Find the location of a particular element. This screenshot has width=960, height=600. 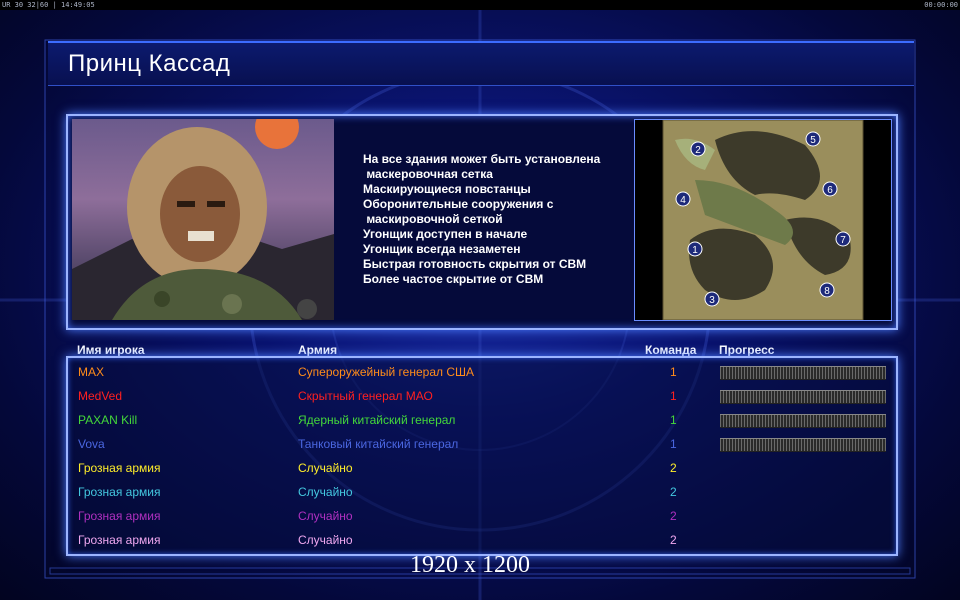

player-row: Vova Танковый китайский генерал 1 is located at coordinates (480, 445).